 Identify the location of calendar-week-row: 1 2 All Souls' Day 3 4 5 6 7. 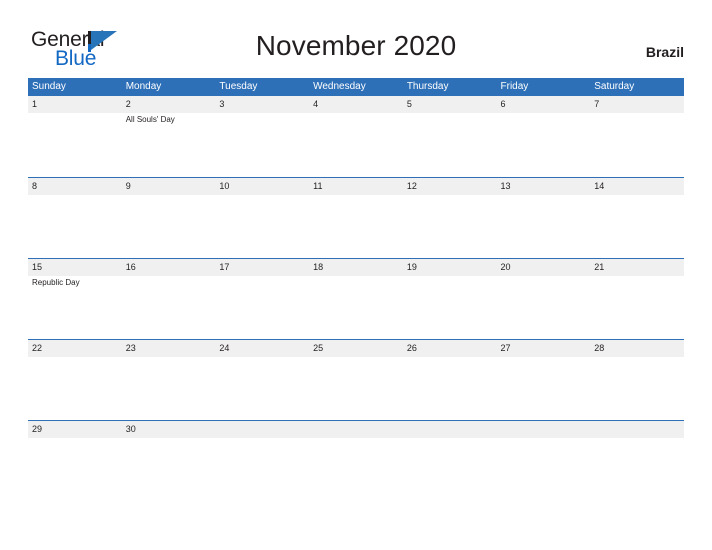
(356, 136).